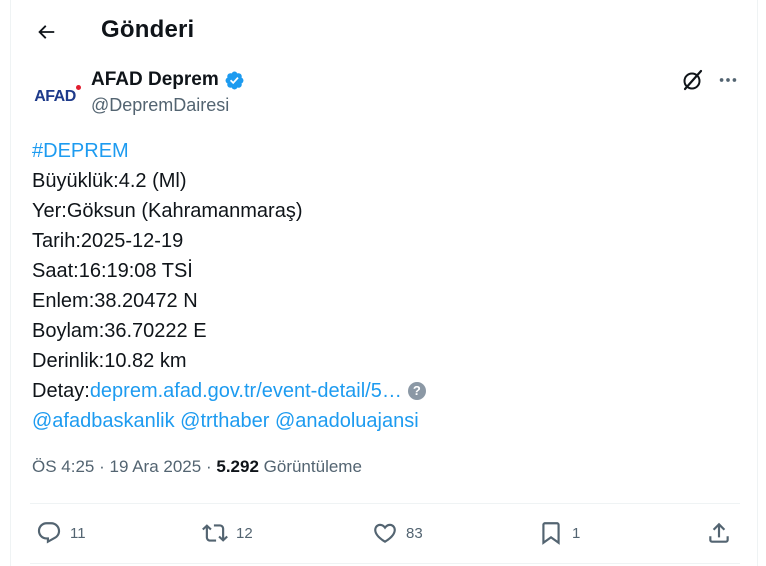 The width and height of the screenshot is (766, 566). What do you see at coordinates (229, 421) in the screenshot?
I see `mentions-links: @afadbaskanlik @trthaber @anadoluajansi` at bounding box center [229, 421].